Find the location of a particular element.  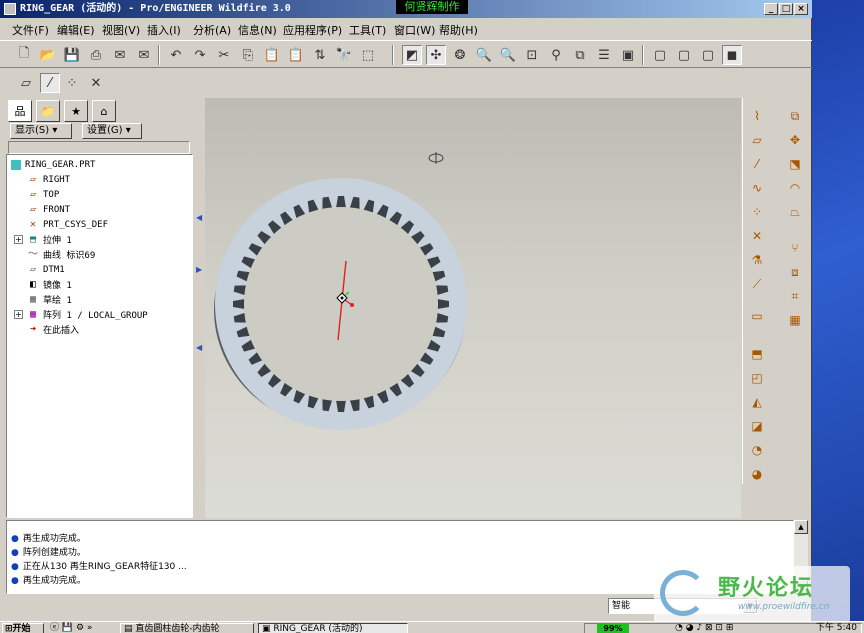

round-tool-icon: ◠ is located at coordinates (795, 188).